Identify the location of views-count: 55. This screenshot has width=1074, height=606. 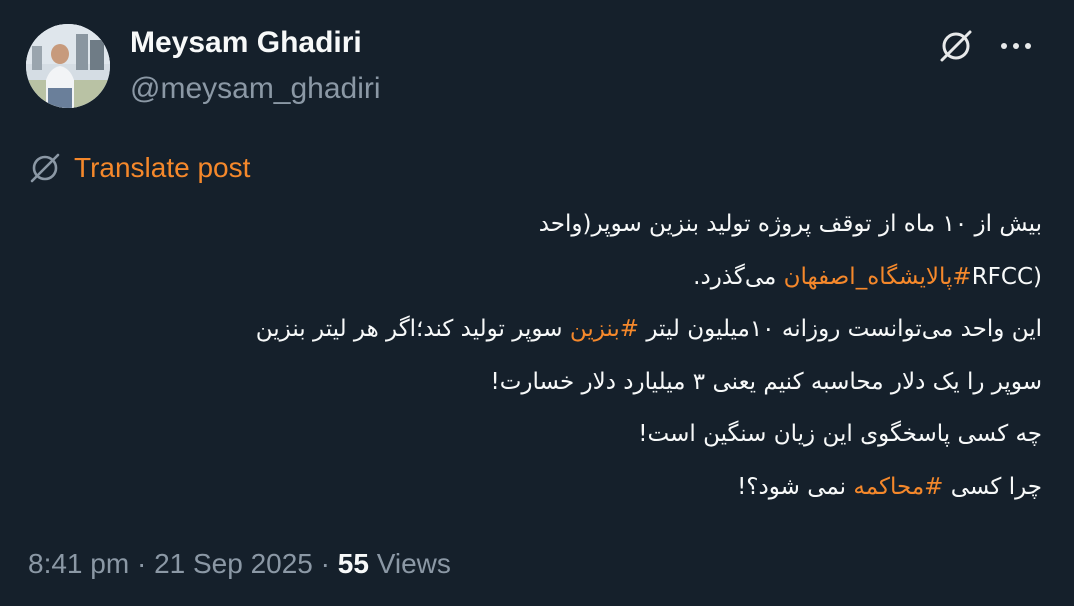
(353, 563).